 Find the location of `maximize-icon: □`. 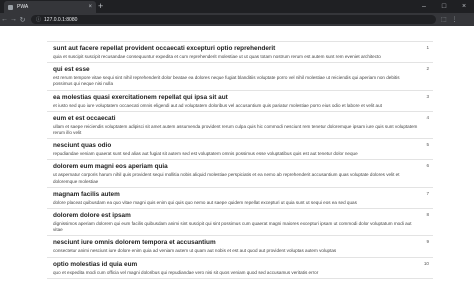

maximize-icon: □ is located at coordinates (444, 6).